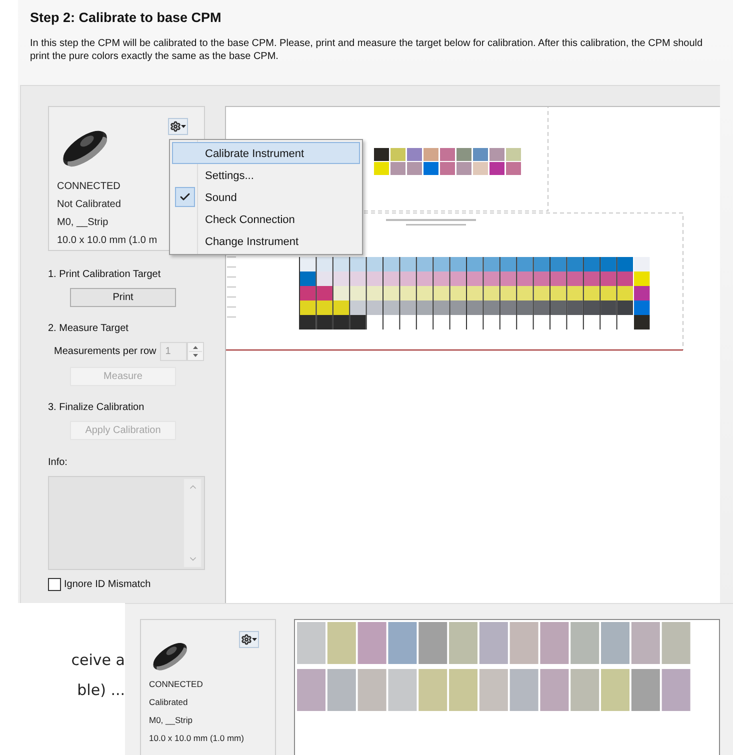 The width and height of the screenshot is (733, 755). What do you see at coordinates (195, 355) in the screenshot?
I see `down-arrow-icon` at bounding box center [195, 355].